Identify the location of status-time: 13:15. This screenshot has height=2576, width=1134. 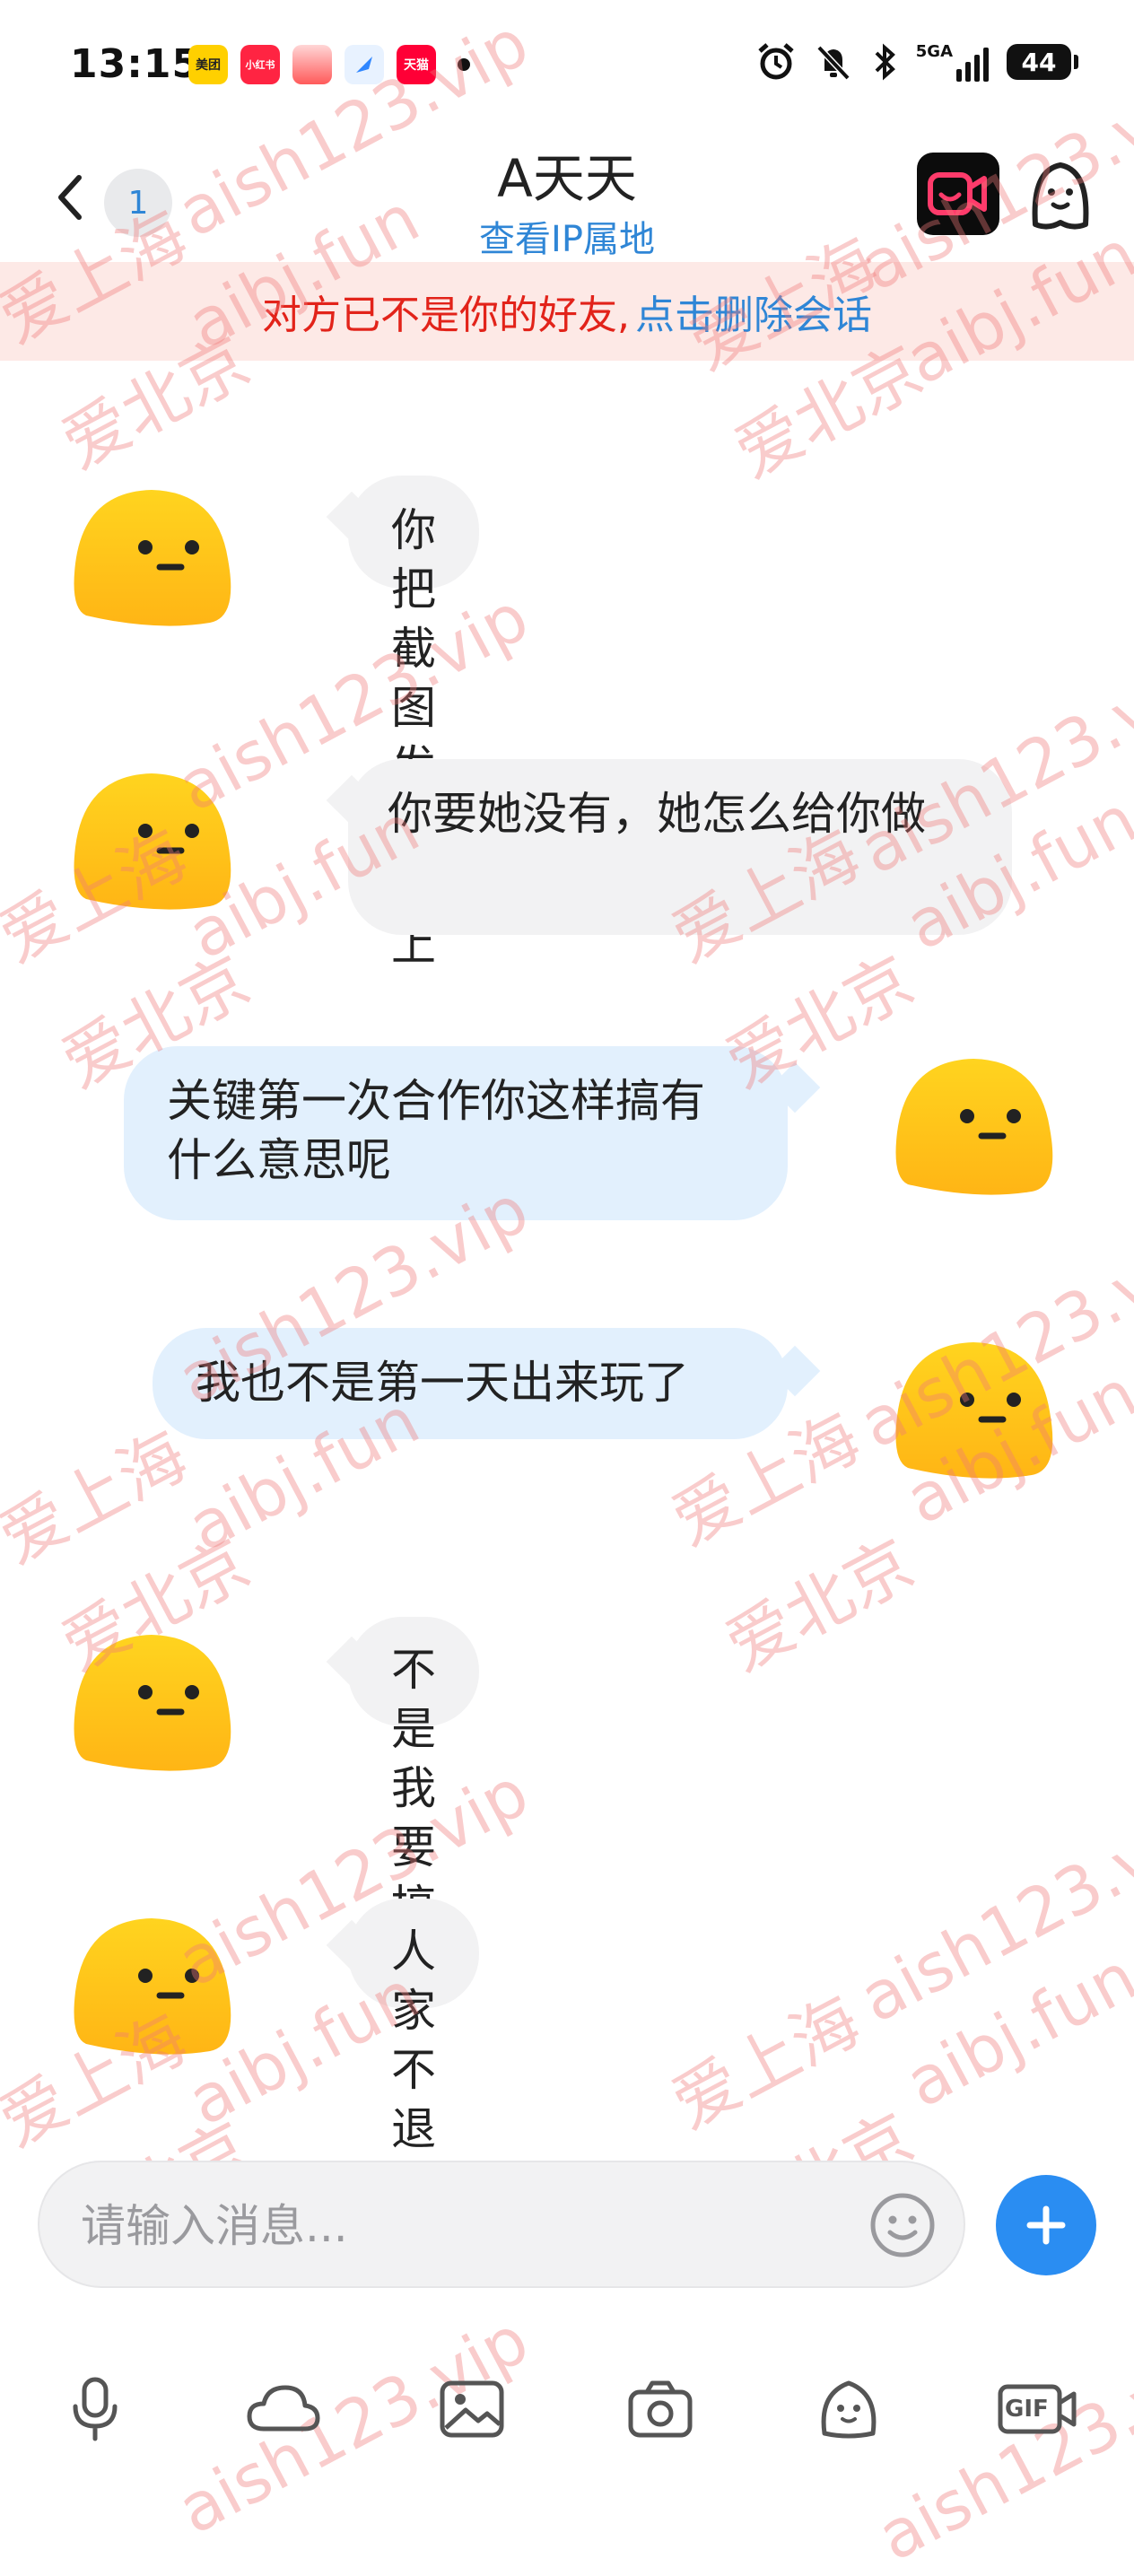
(135, 64).